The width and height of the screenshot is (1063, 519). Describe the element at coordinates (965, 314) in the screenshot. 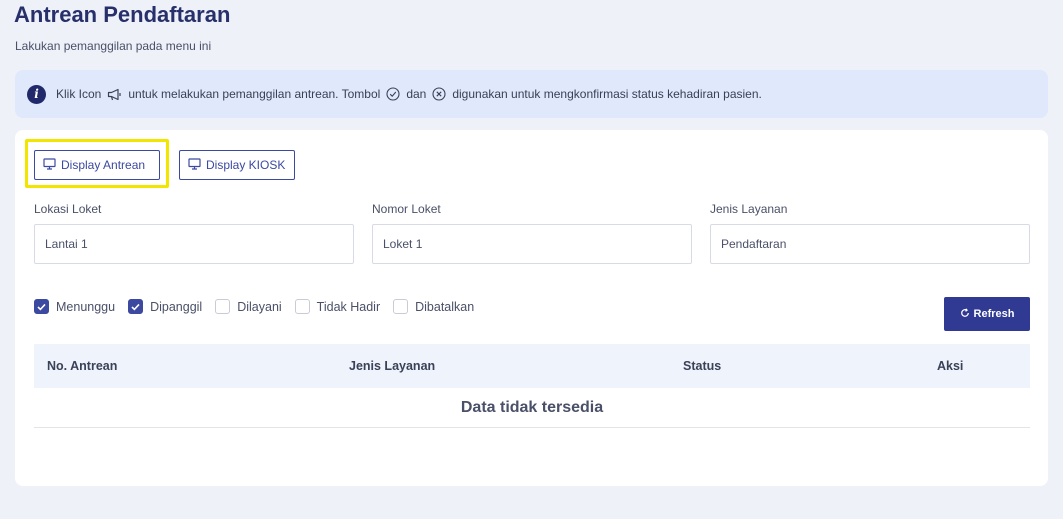

I see `refresh-icon` at that location.